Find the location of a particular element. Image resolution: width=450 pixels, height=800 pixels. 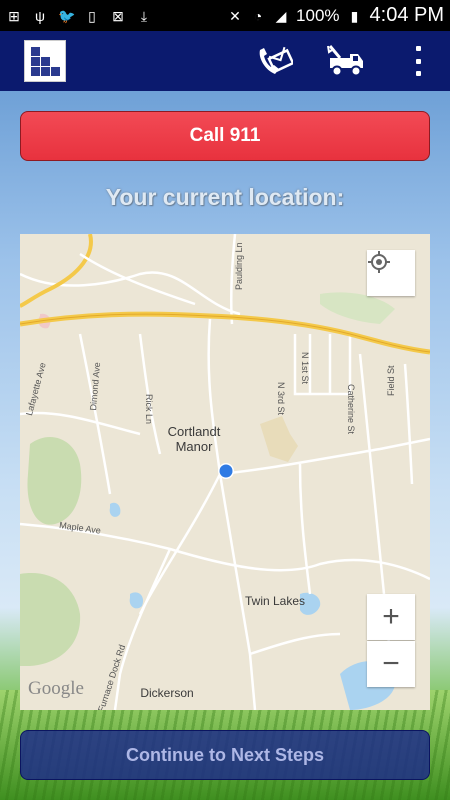

wifi-icon: ◔ is located at coordinates (258, 15).